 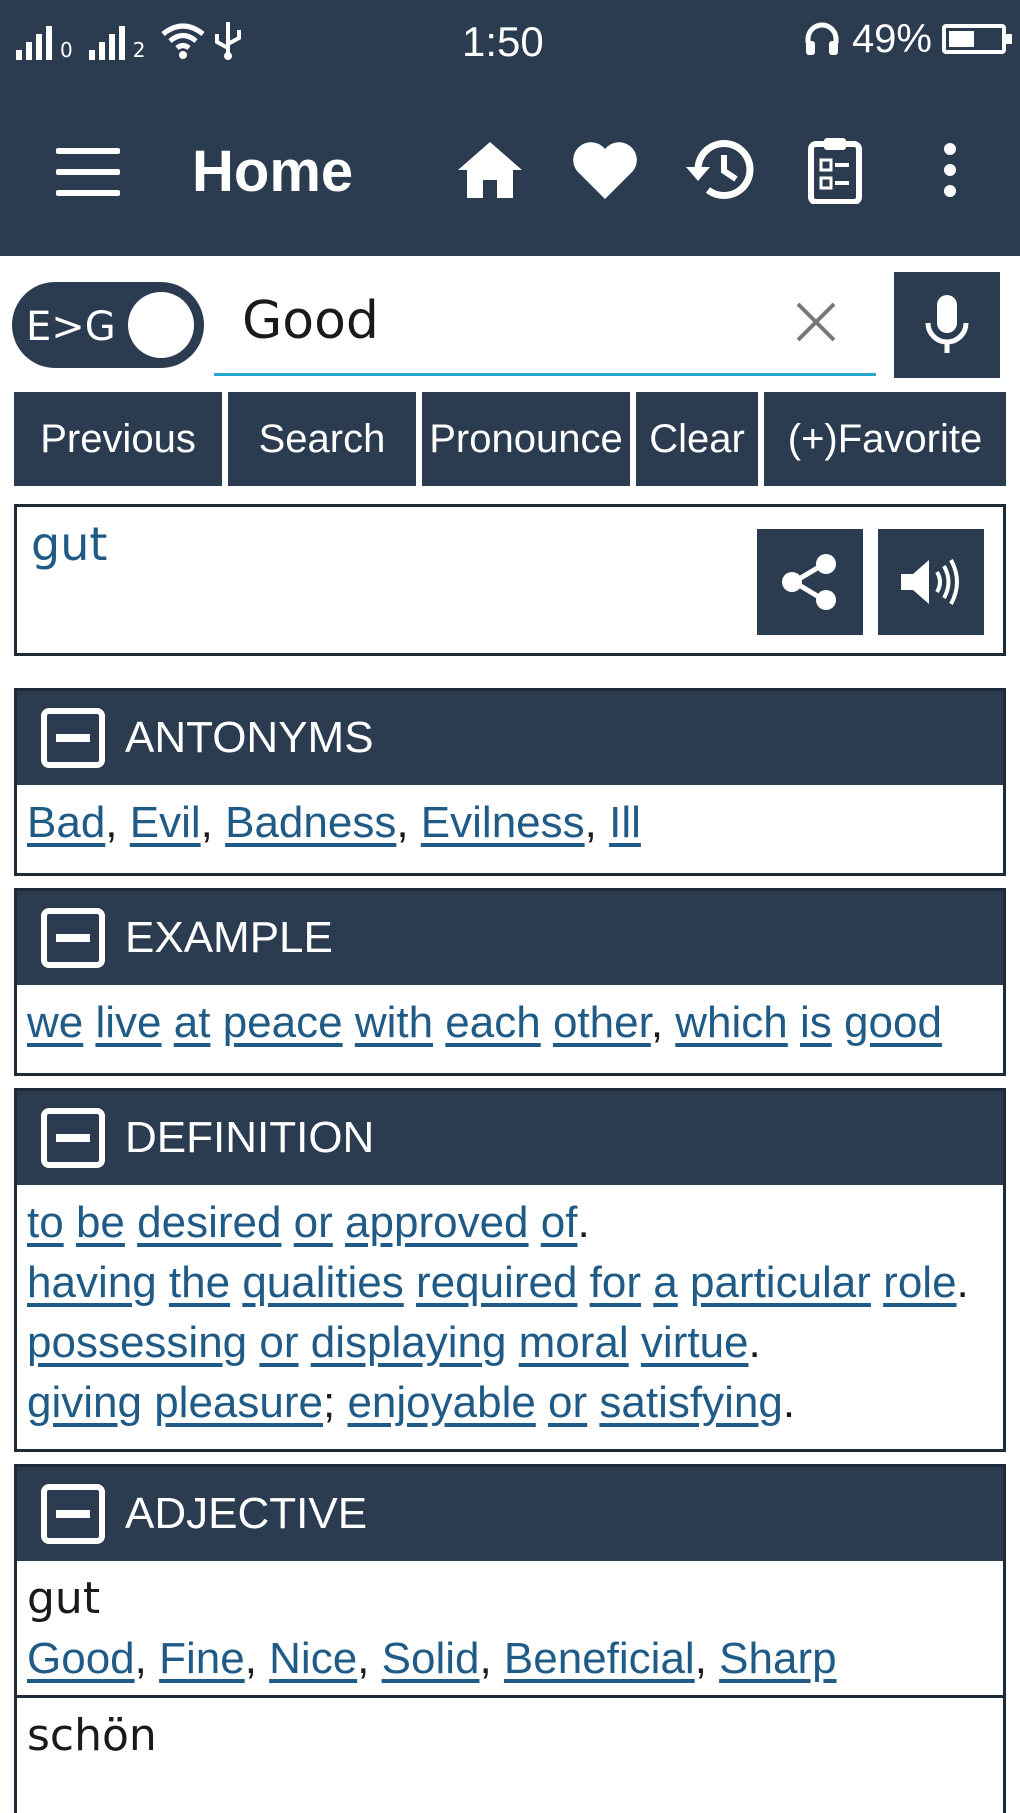 I want to click on word-link: to, so click(x=45, y=1222).